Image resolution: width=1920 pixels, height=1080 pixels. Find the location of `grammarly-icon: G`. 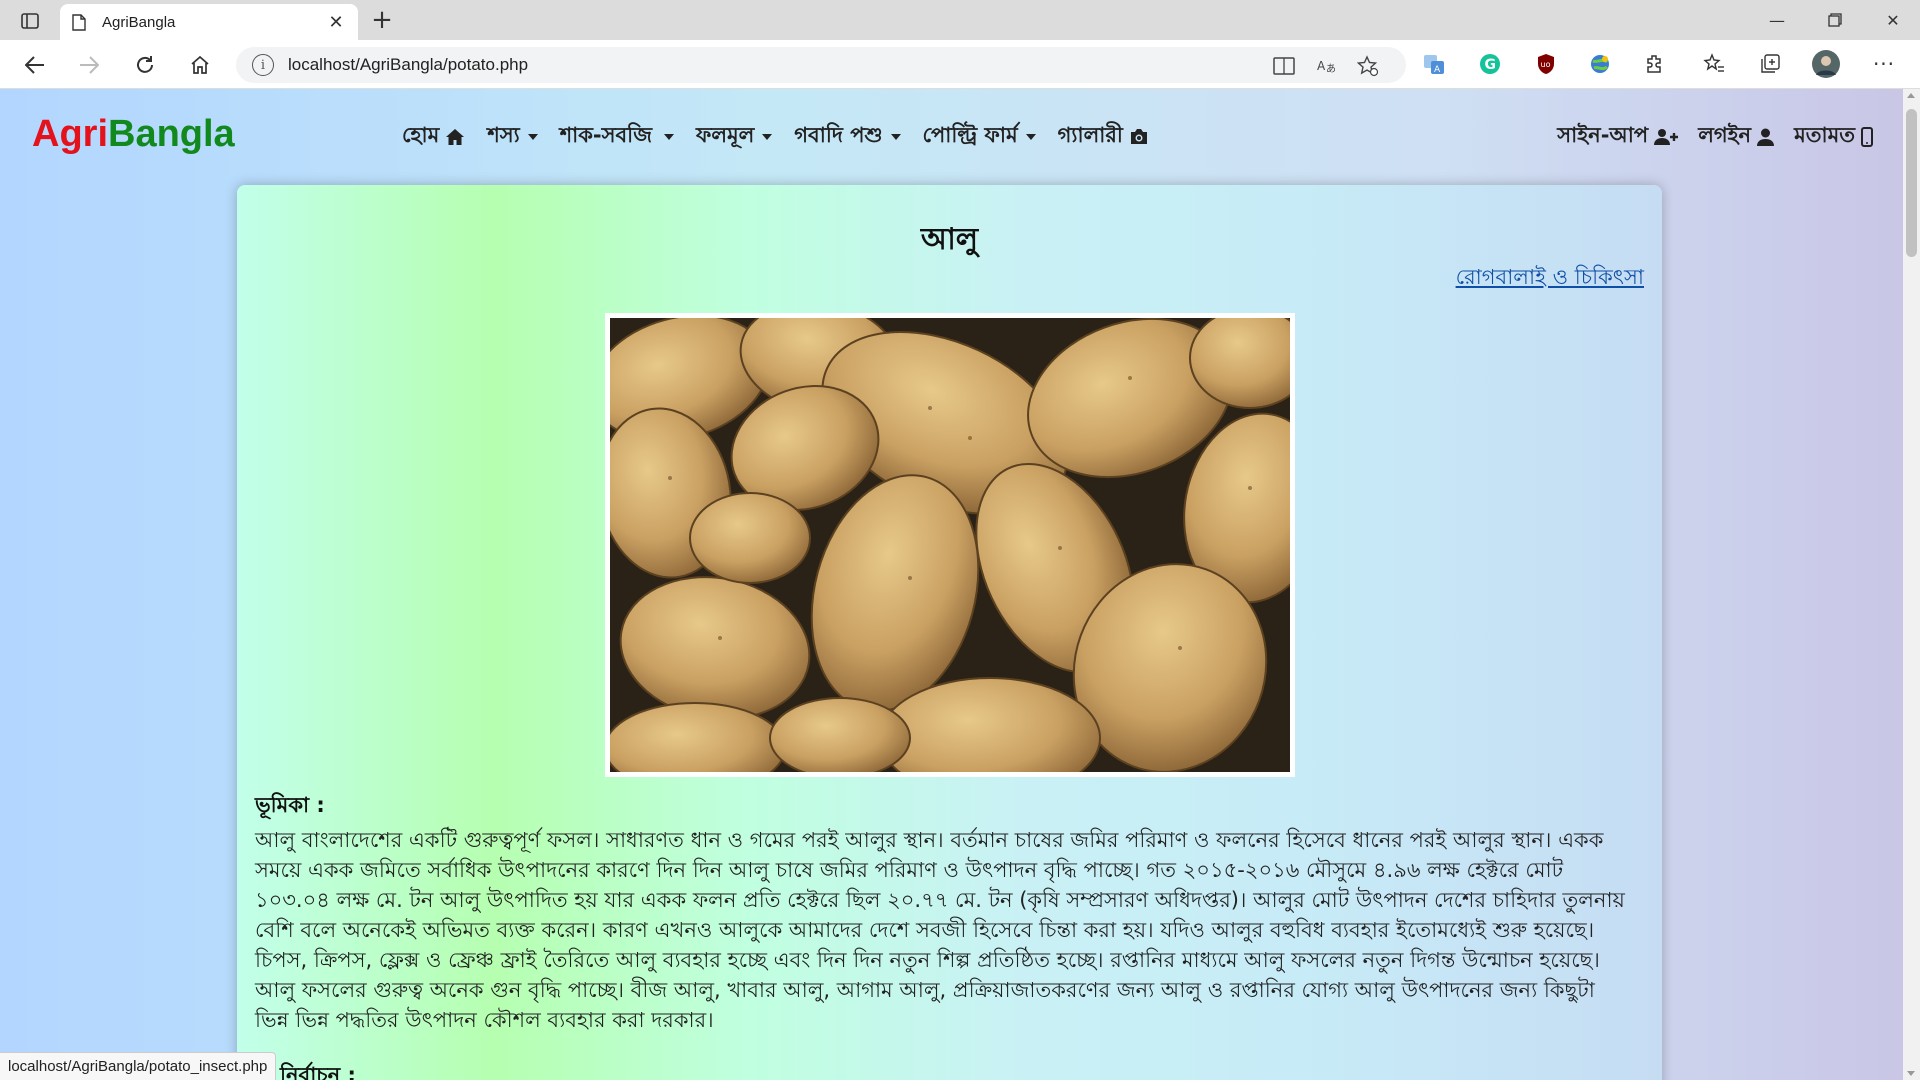

grammarly-icon: G is located at coordinates (1490, 64).